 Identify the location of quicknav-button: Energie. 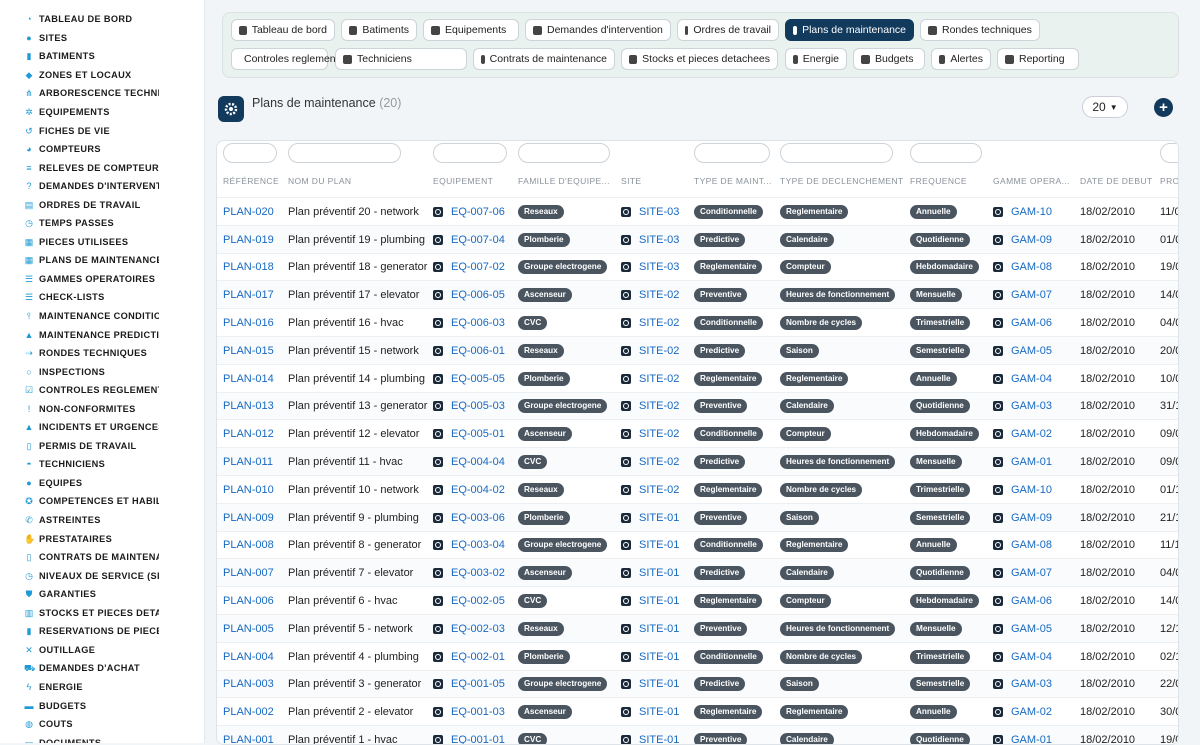
(816, 59).